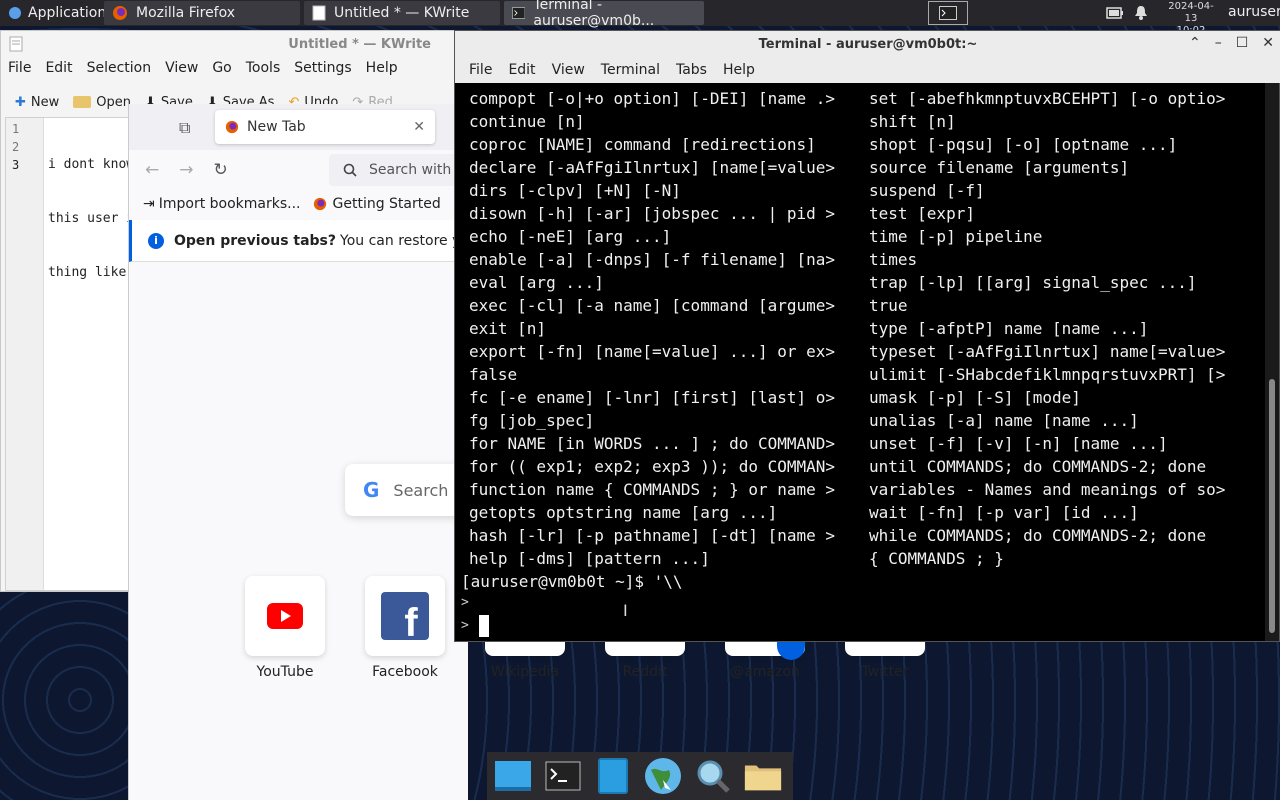 The height and width of the screenshot is (800, 1280). Describe the element at coordinates (1268, 43) in the screenshot. I see `close-icon: ✕` at that location.